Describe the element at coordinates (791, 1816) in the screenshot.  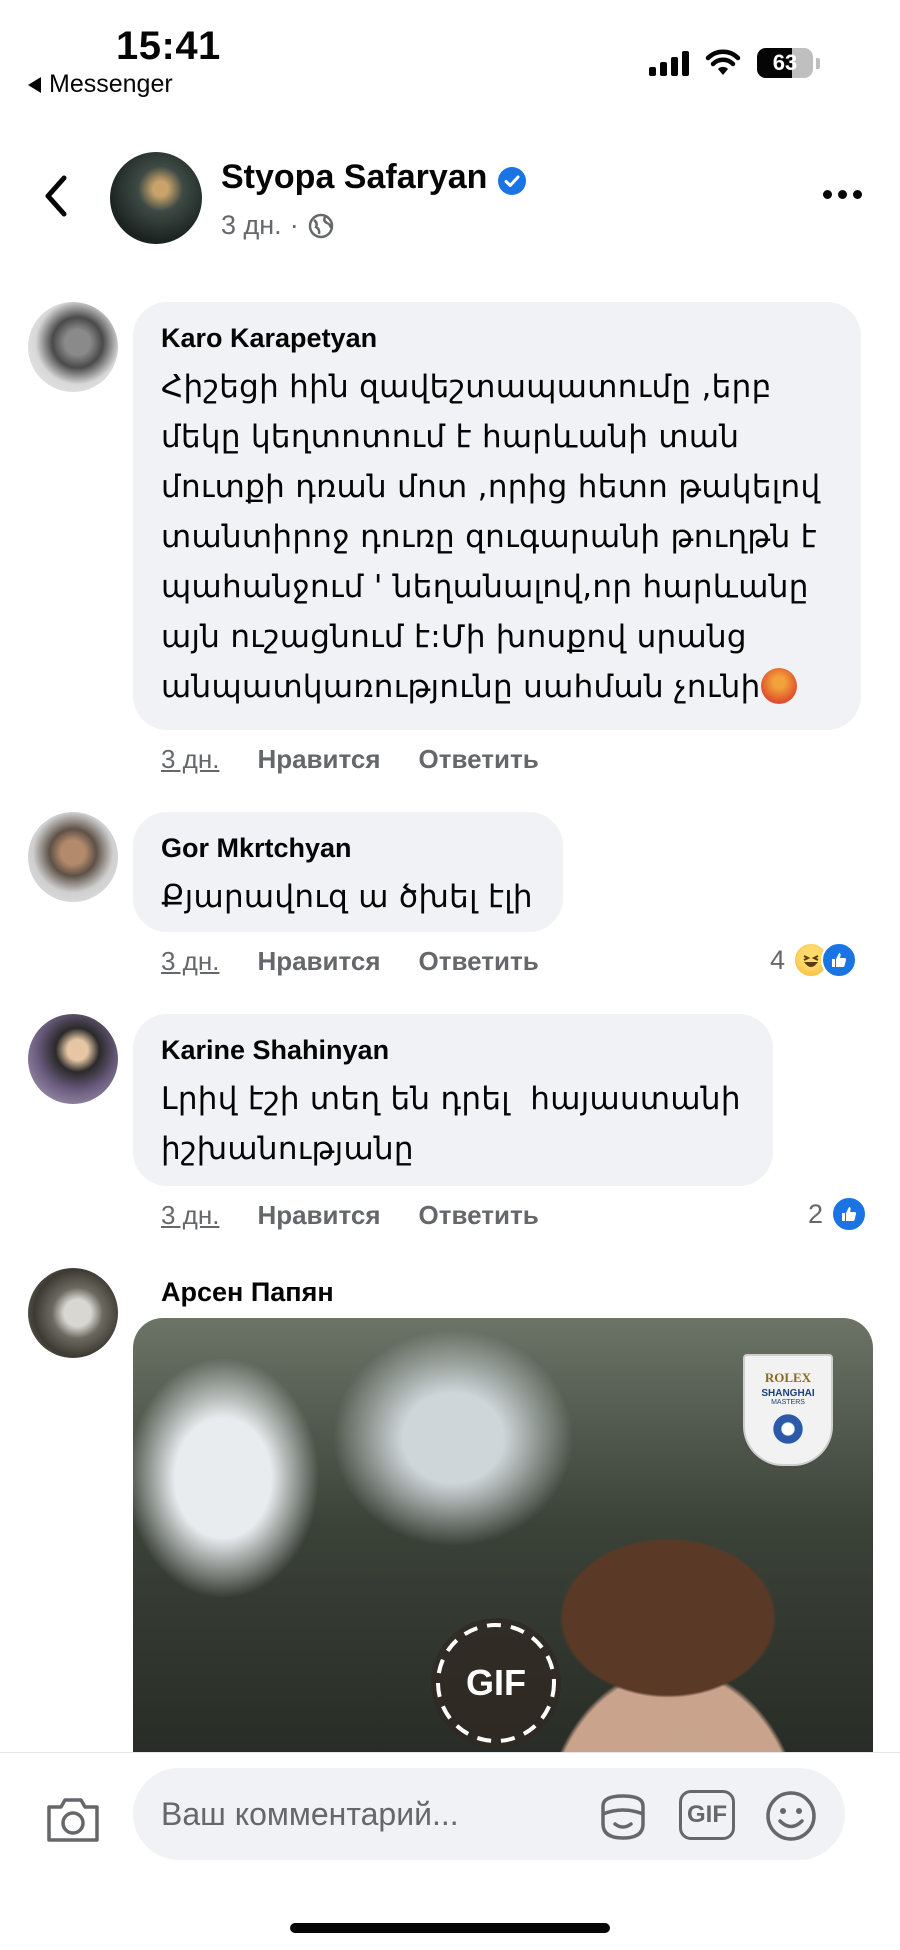
I see `emoji-icon` at that location.